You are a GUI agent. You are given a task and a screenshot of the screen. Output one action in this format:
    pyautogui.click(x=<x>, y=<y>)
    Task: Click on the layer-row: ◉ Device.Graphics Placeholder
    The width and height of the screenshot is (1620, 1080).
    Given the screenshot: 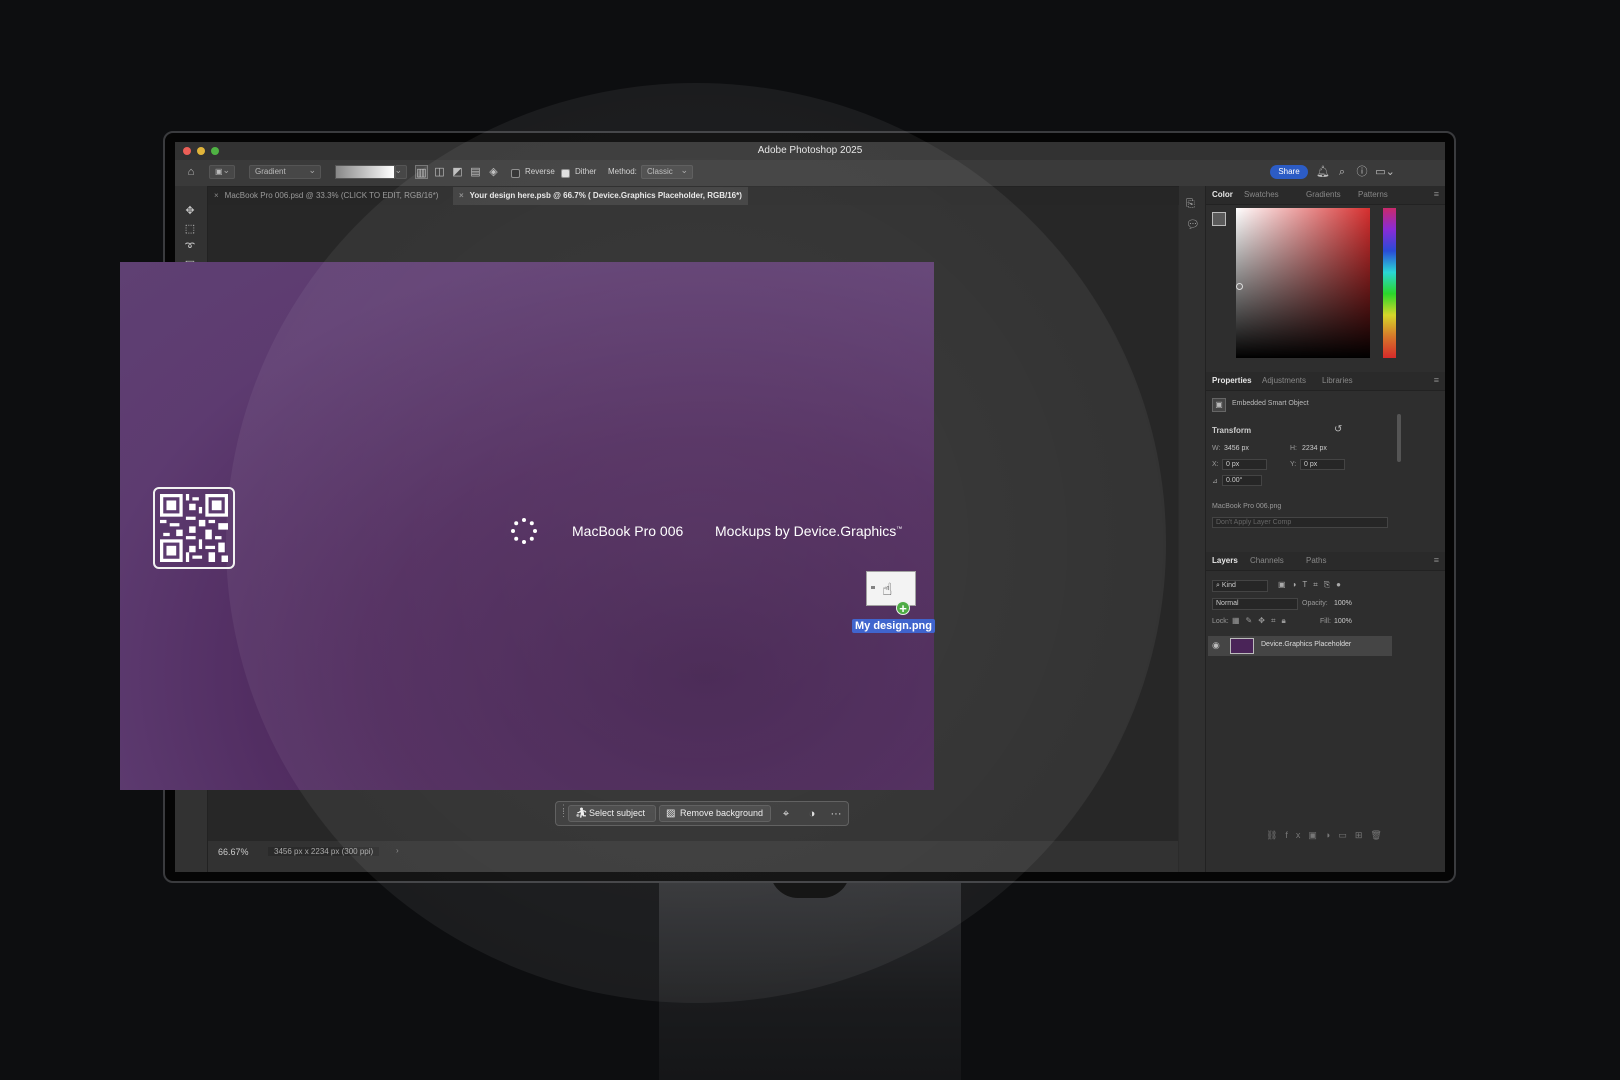 What is the action you would take?
    pyautogui.click(x=1300, y=646)
    